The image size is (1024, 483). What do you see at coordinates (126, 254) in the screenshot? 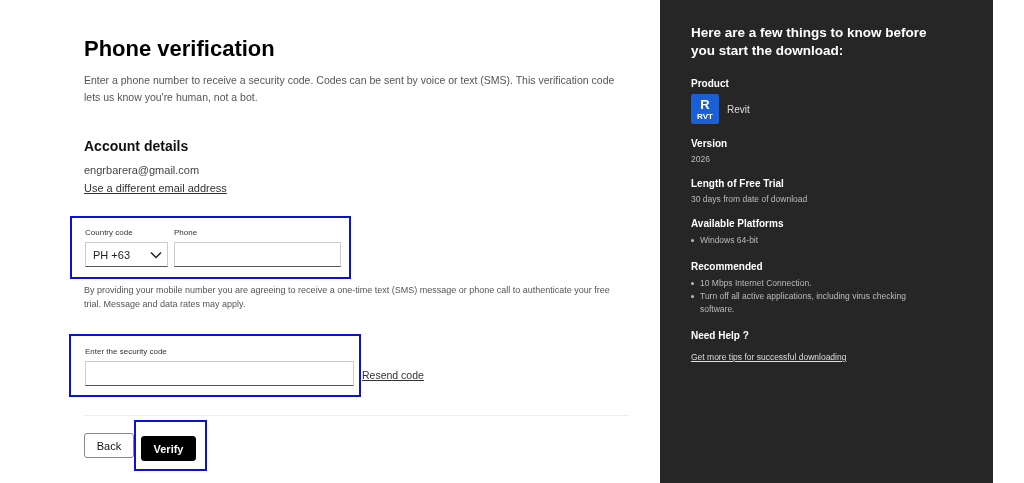
I see `country-code-select: PH +63` at bounding box center [126, 254].